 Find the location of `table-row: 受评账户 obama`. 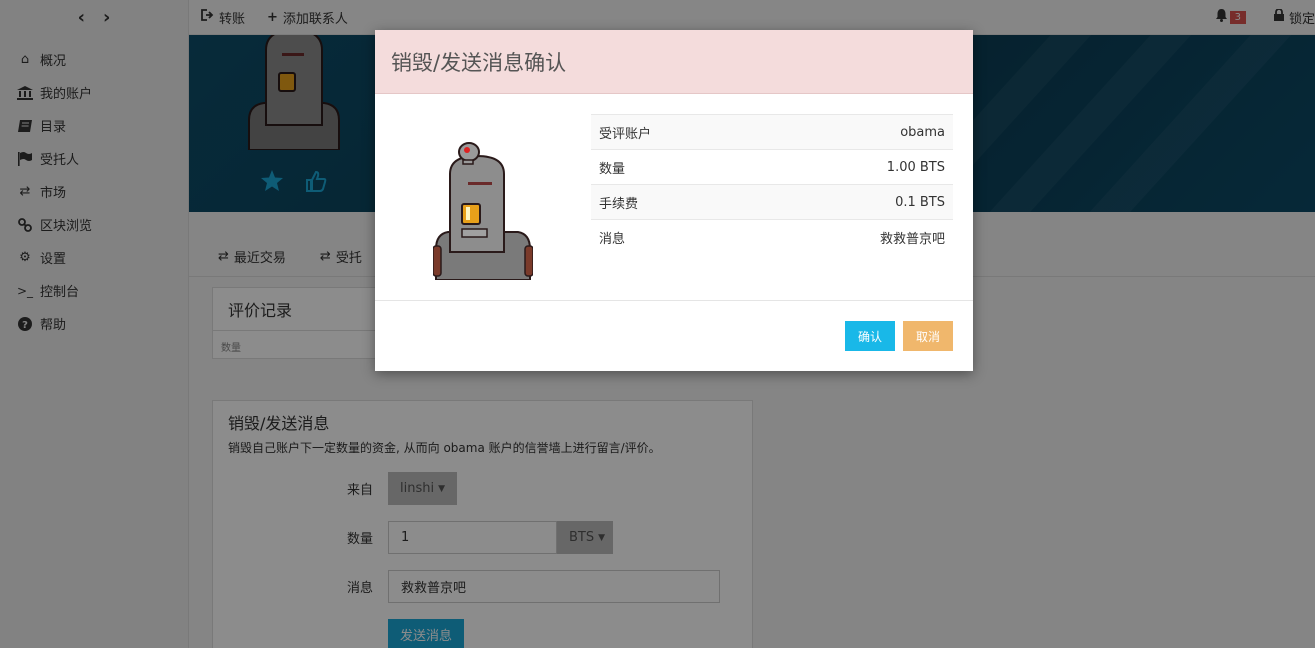

table-row: 受评账户 obama is located at coordinates (772, 131).